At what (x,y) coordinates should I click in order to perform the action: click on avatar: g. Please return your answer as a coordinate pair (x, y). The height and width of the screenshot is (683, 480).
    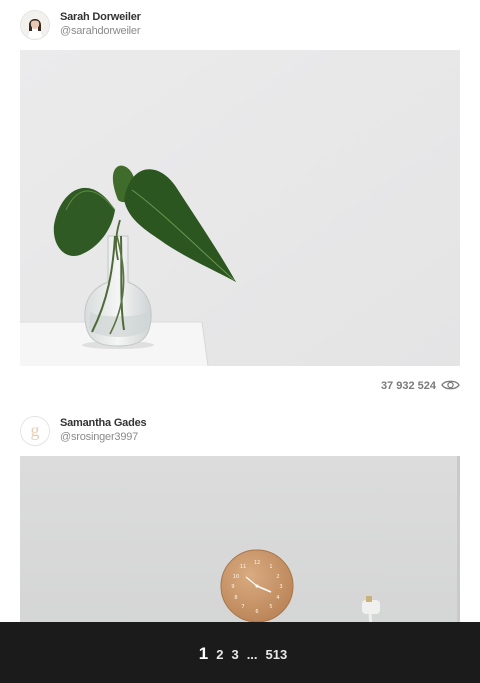
    Looking at the image, I should click on (35, 431).